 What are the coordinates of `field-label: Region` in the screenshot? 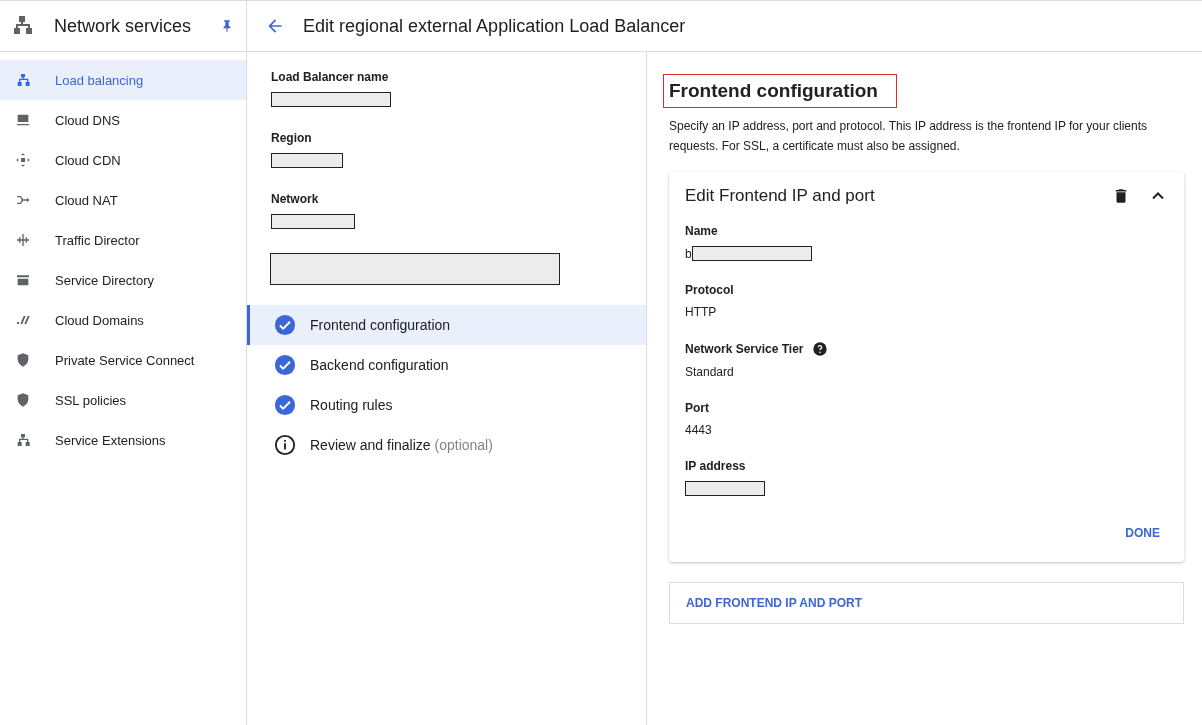 It's located at (292, 138).